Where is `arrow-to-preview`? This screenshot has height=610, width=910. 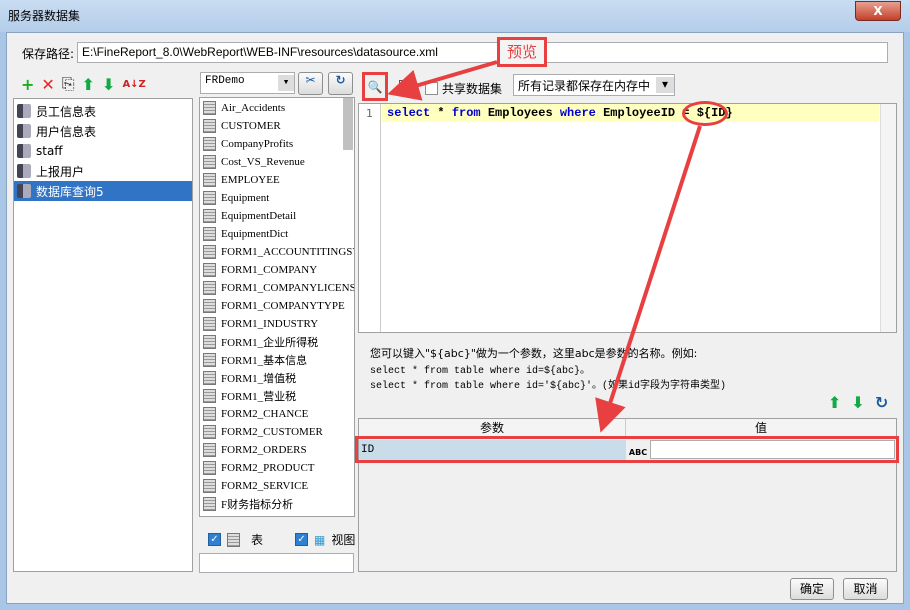
arrow-to-preview is located at coordinates (442, 80).